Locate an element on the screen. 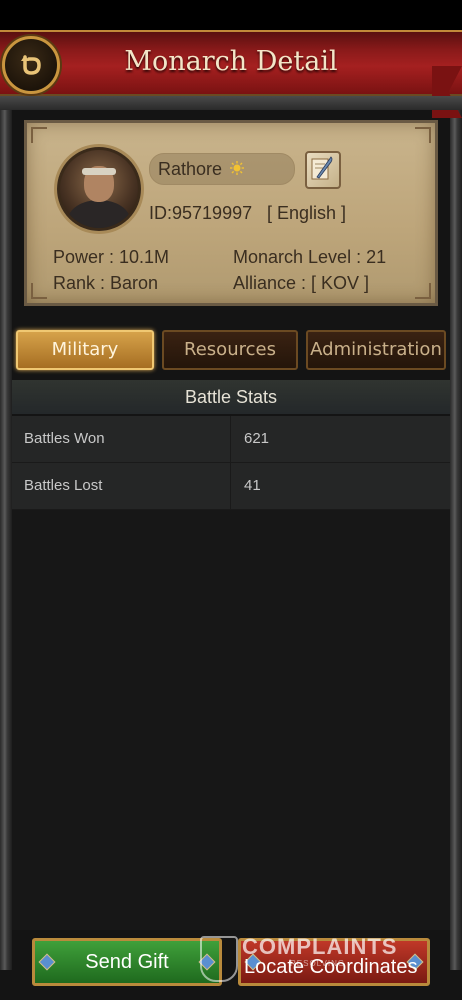  name-field: Rathore is located at coordinates (222, 169).